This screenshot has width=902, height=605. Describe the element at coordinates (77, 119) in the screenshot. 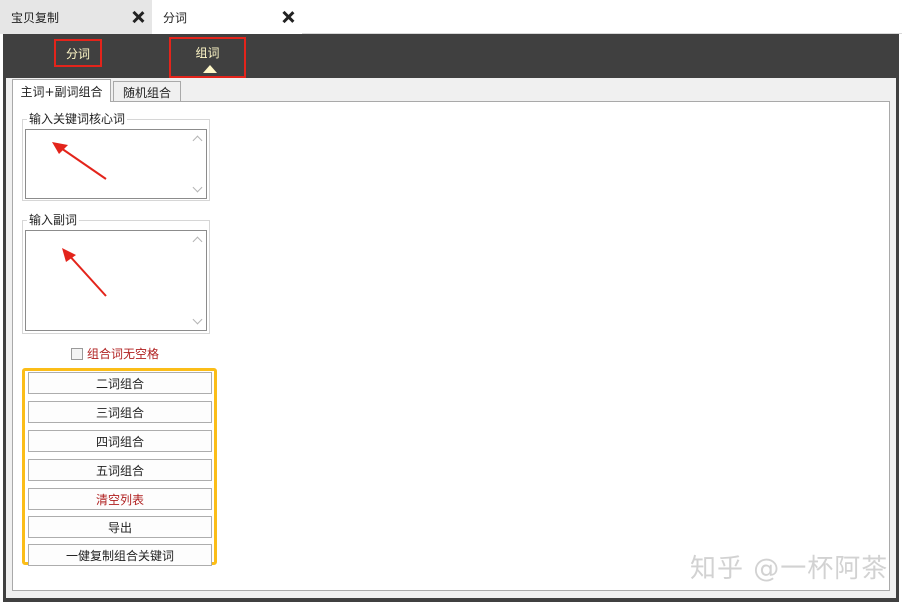

I see `core-keyword-legend: 输入关键词核心词` at that location.